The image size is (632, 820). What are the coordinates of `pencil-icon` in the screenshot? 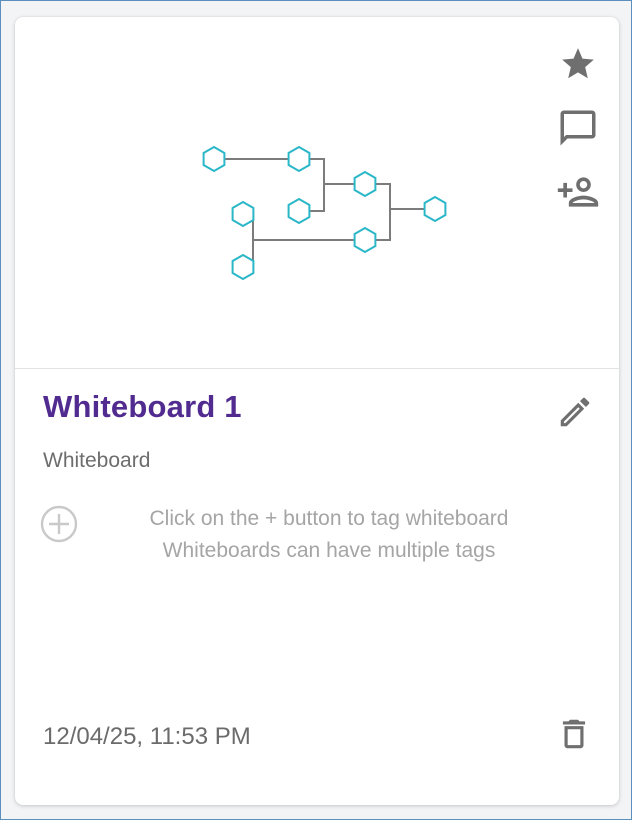 It's located at (575, 412).